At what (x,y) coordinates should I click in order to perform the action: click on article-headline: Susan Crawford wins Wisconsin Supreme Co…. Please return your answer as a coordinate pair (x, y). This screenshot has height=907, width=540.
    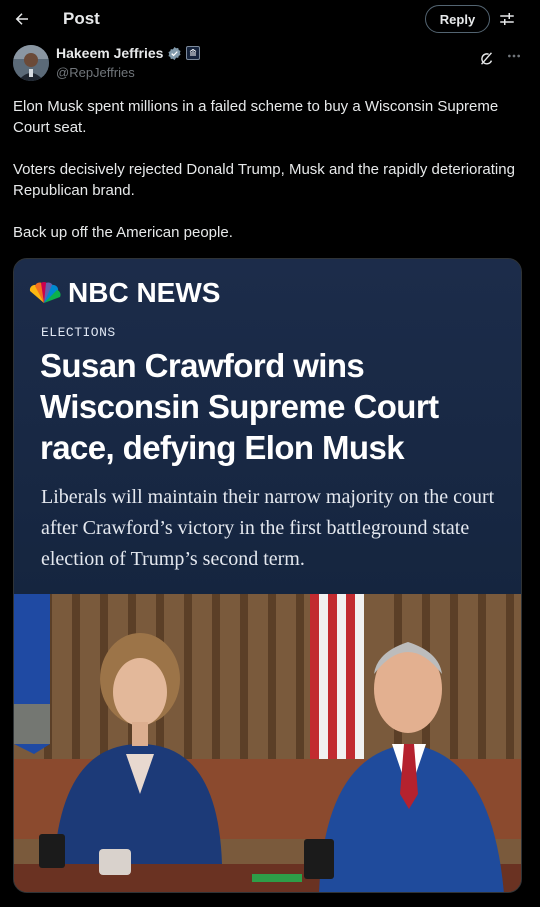
    Looking at the image, I should click on (239, 406).